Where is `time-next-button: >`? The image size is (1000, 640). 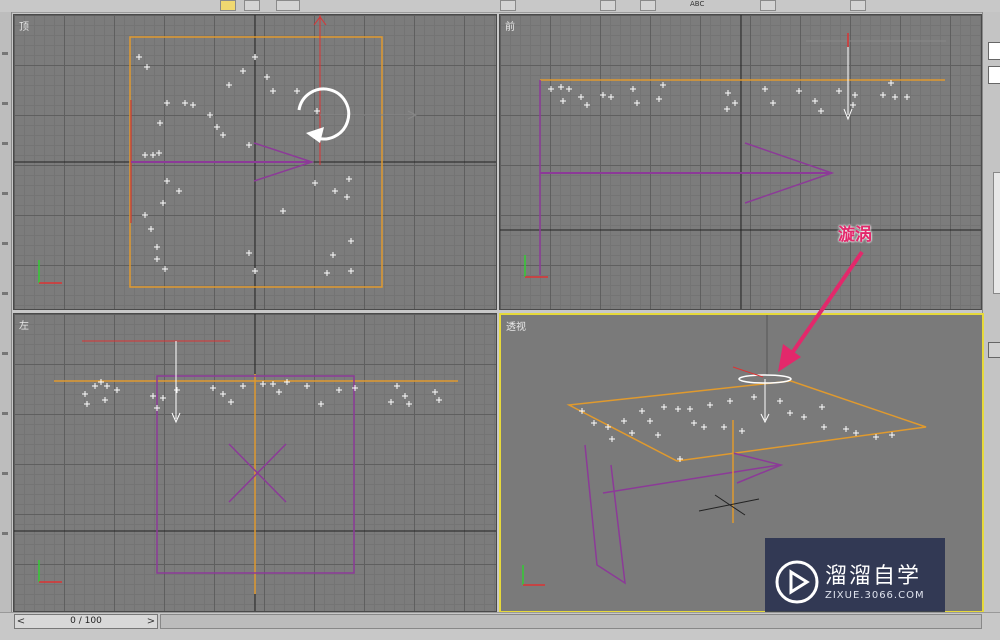
time-next-button: > is located at coordinates (151, 621).